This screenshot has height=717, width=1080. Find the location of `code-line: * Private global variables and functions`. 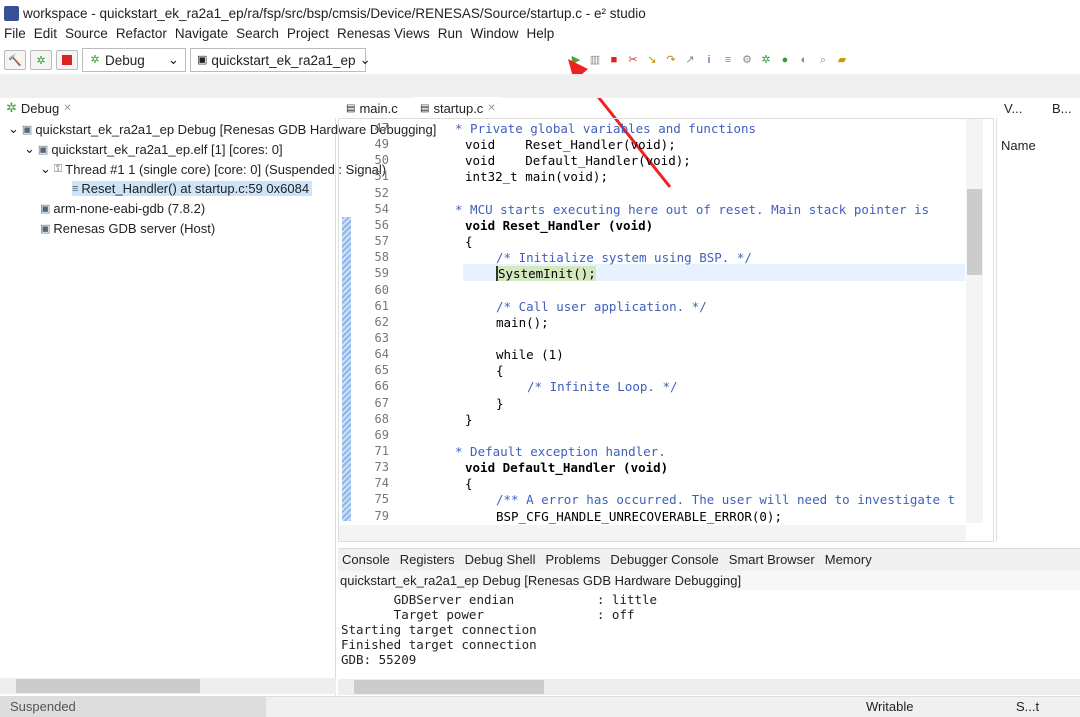

code-line: * Private global variables and functions is located at coordinates (606, 128).